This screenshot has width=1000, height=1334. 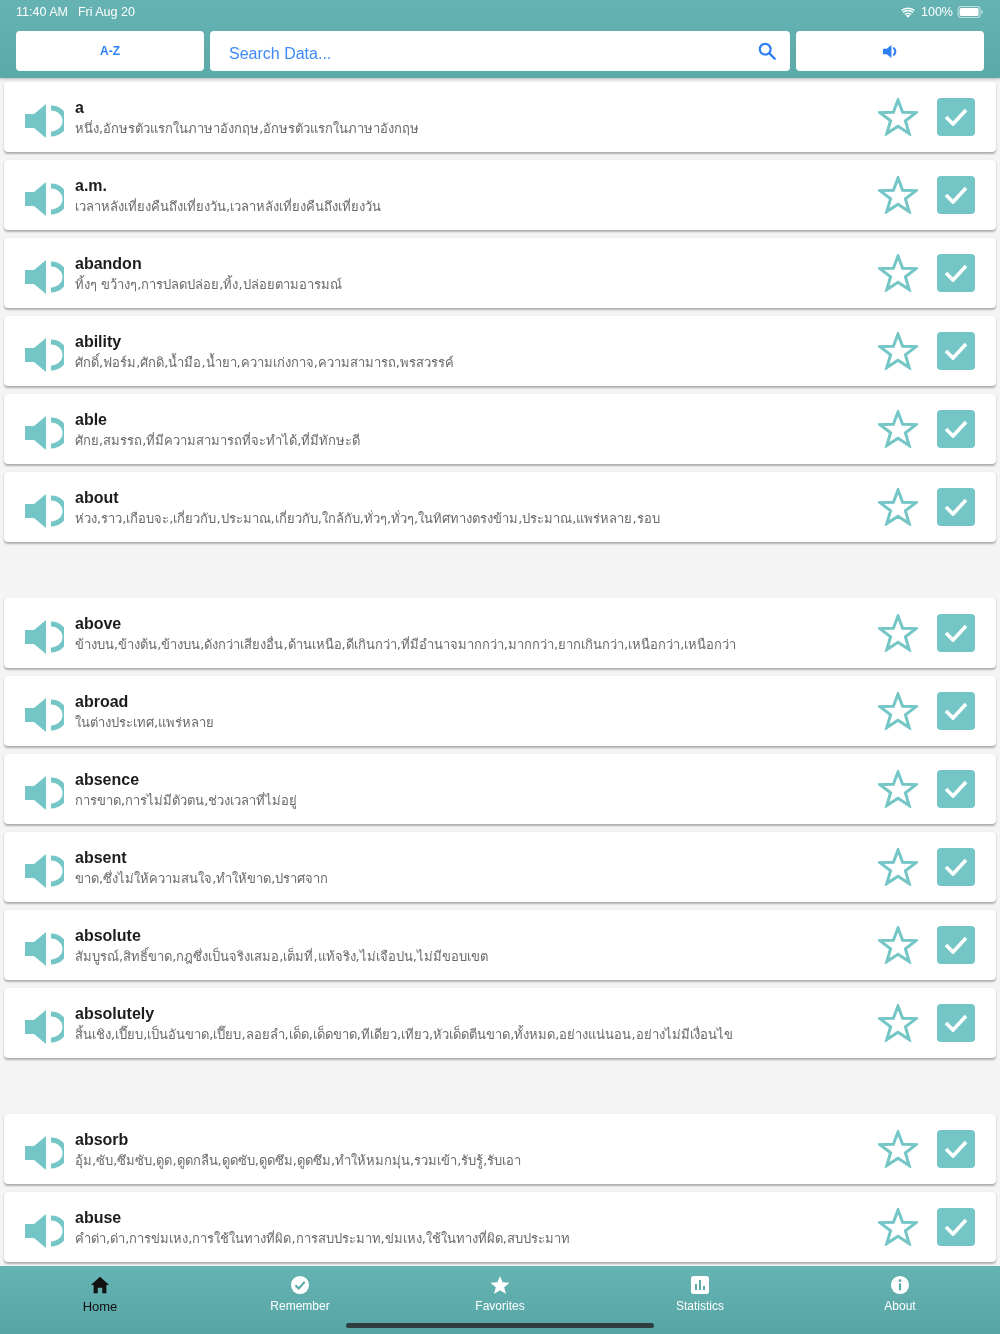 What do you see at coordinates (186, 800) in the screenshot?
I see `meaning-text: การขาด,การไม่มีตัวตน,ช่วงเวลาที่ไม่อยู่` at bounding box center [186, 800].